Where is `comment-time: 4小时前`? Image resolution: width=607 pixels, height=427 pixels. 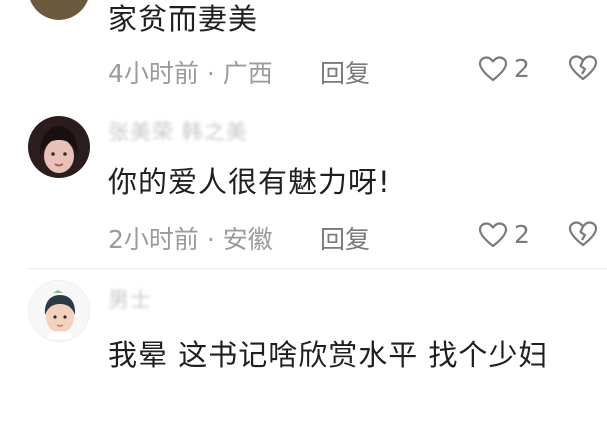
comment-time: 4小时前 is located at coordinates (153, 73).